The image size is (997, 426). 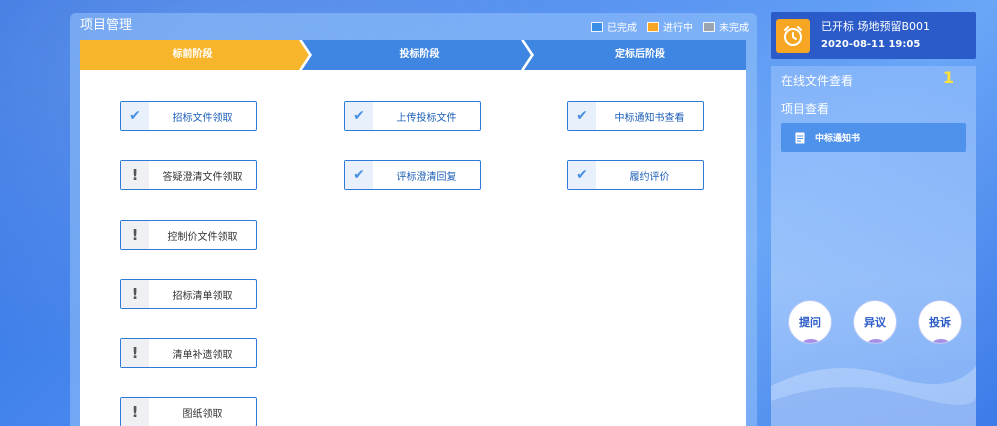 I want to click on notice-title: 已开标 场地预留B001, so click(x=876, y=26).